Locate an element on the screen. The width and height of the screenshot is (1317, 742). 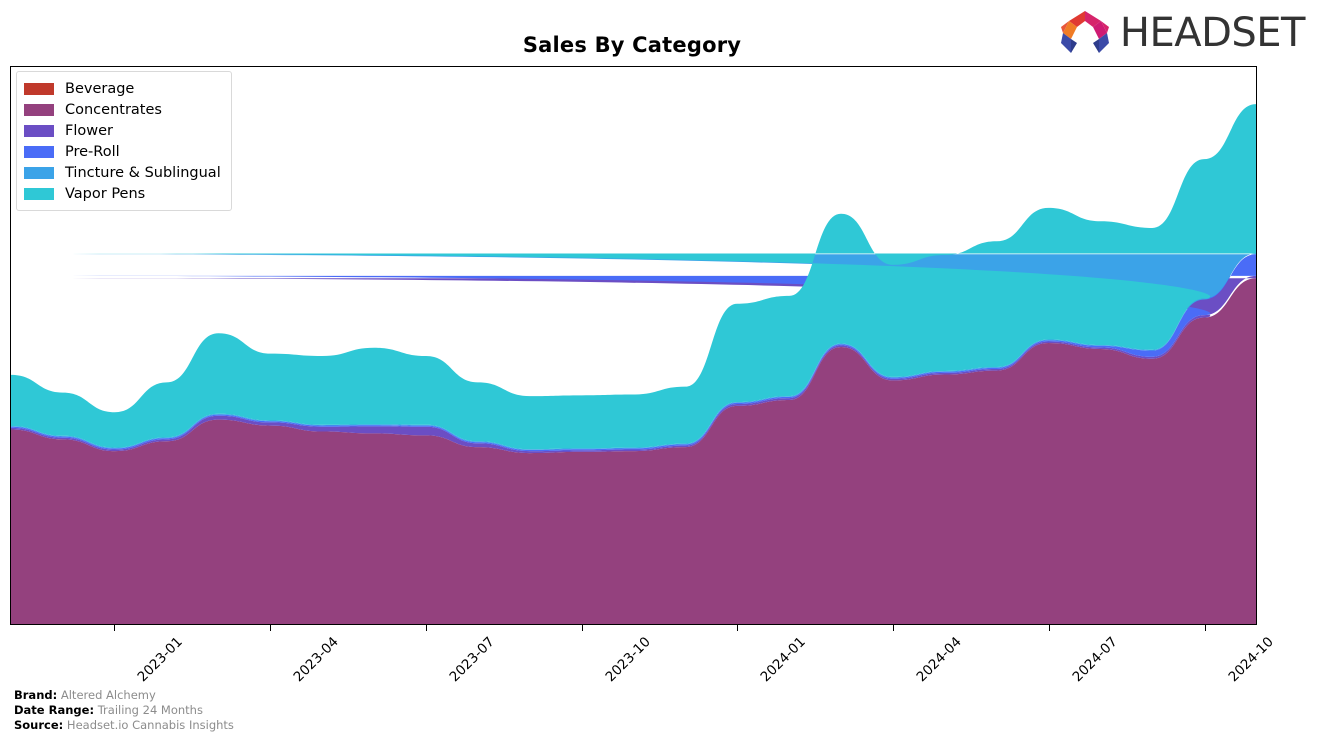
legend-item-label: Concentrates is located at coordinates (113, 109).